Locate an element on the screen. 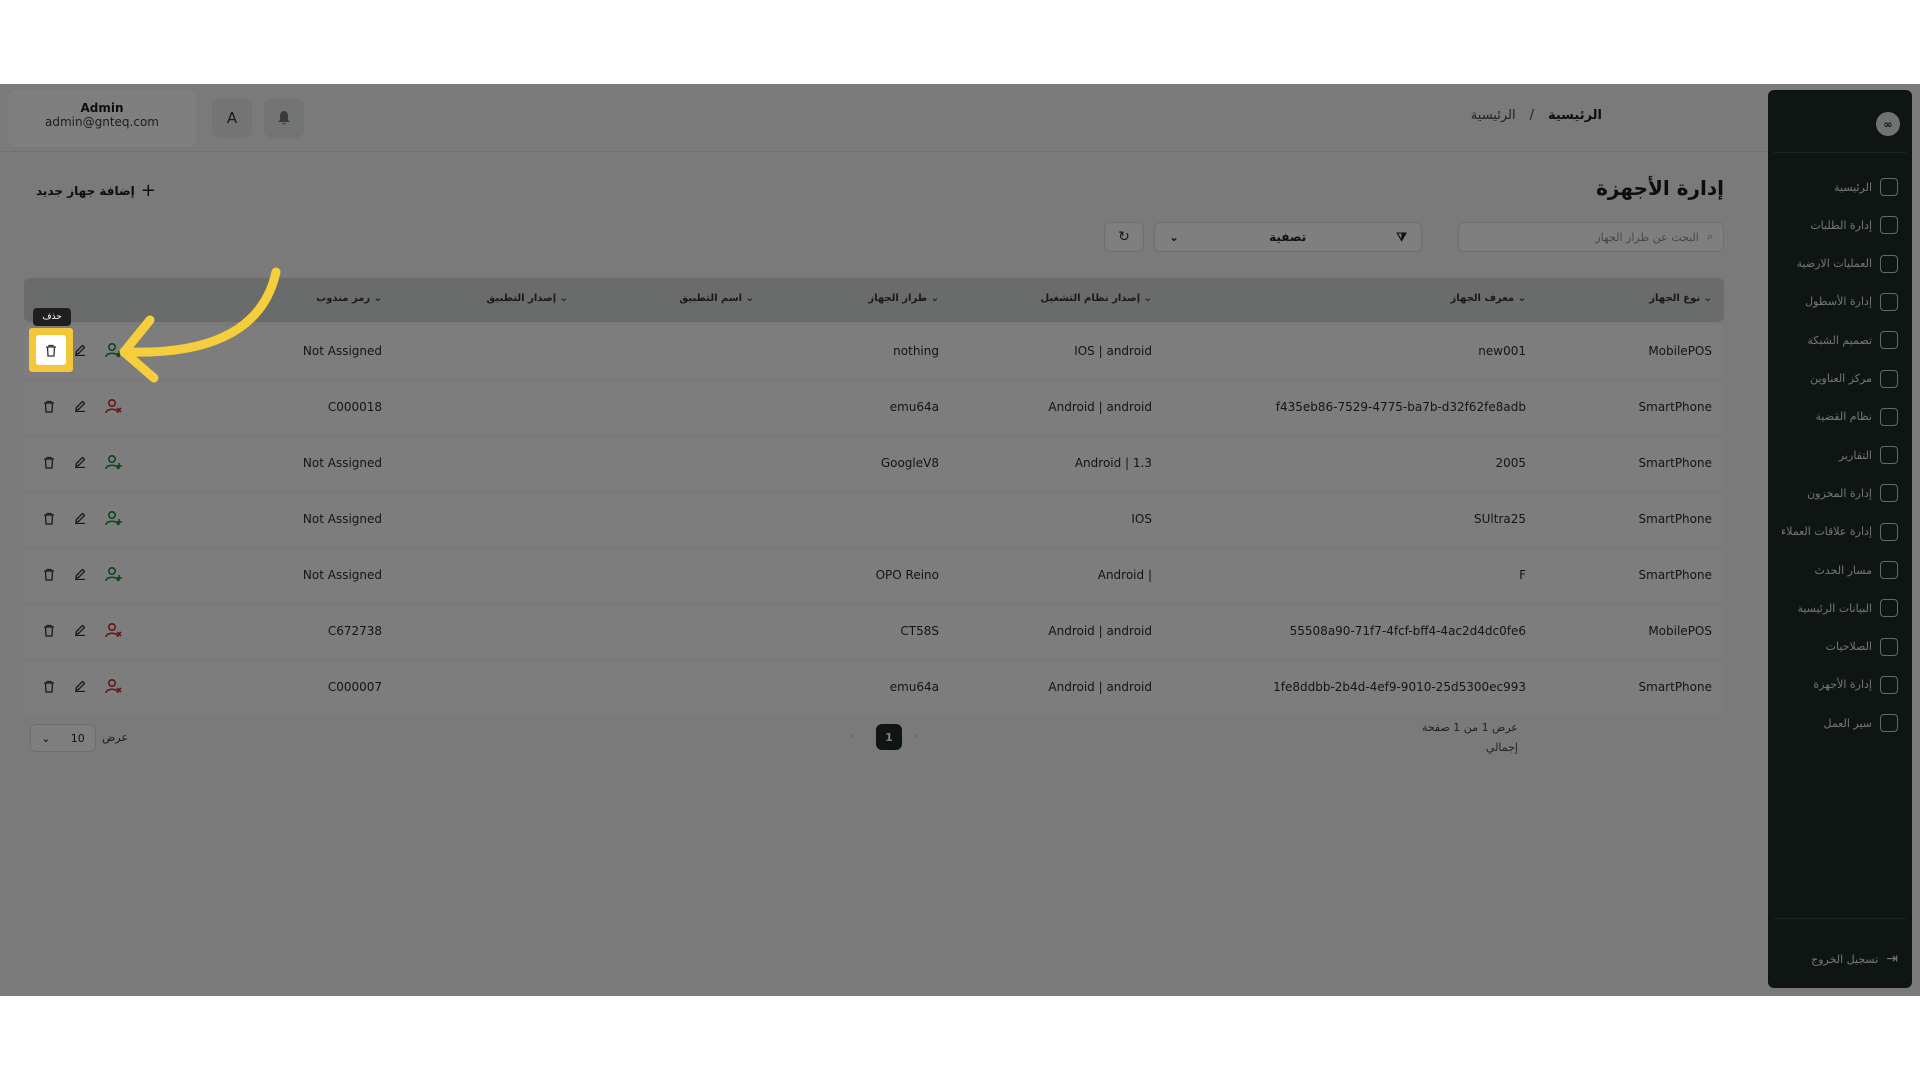 This screenshot has height=1080, width=1920. page-info-range: عرض 1 من 1 صفحة is located at coordinates (1469, 727).